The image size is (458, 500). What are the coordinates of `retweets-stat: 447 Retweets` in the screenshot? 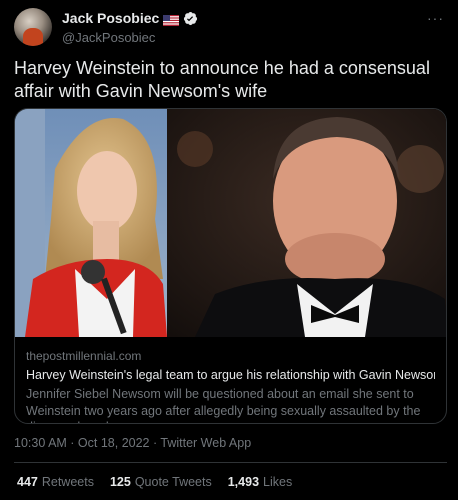 It's located at (55, 482).